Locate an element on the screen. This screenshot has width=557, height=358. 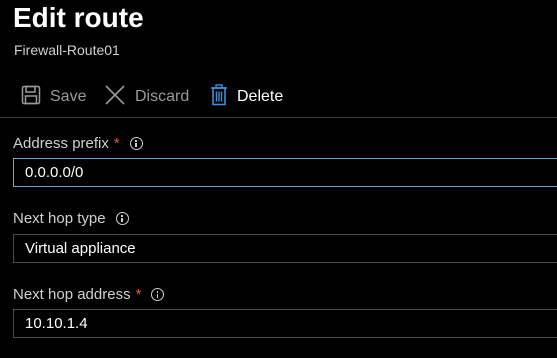
next-hop-type-value: Virtual appliance is located at coordinates (80, 248).